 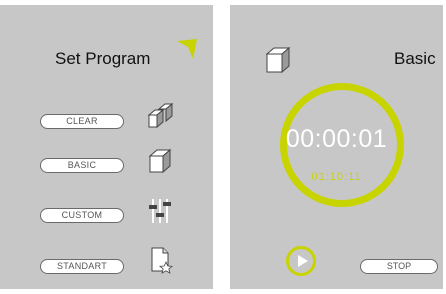 I want to click on custom-button: CUSTOM, so click(x=82, y=215).